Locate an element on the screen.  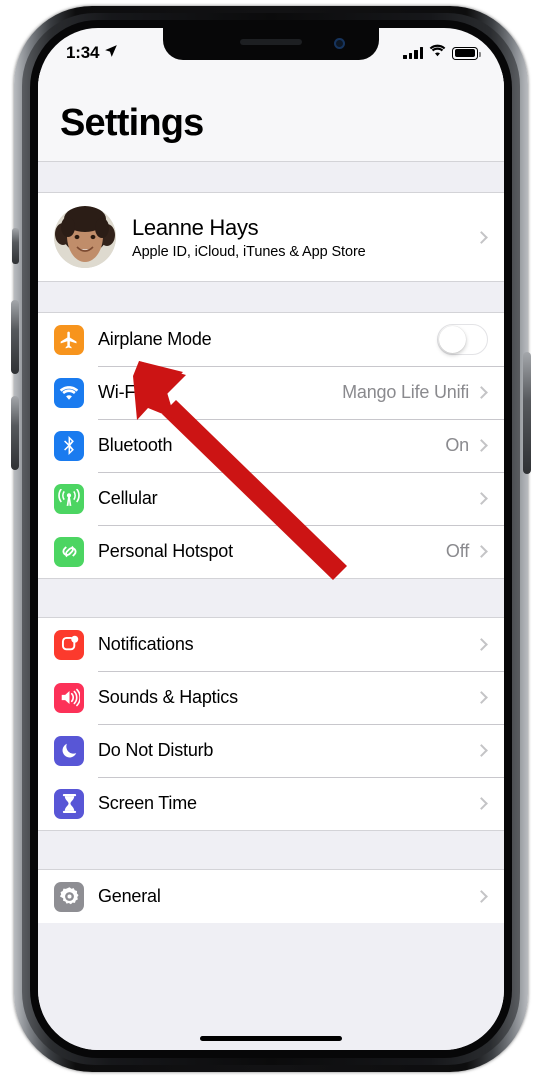
settings-row-do-not-disturb: Do Not Disturb is located at coordinates (271, 750).